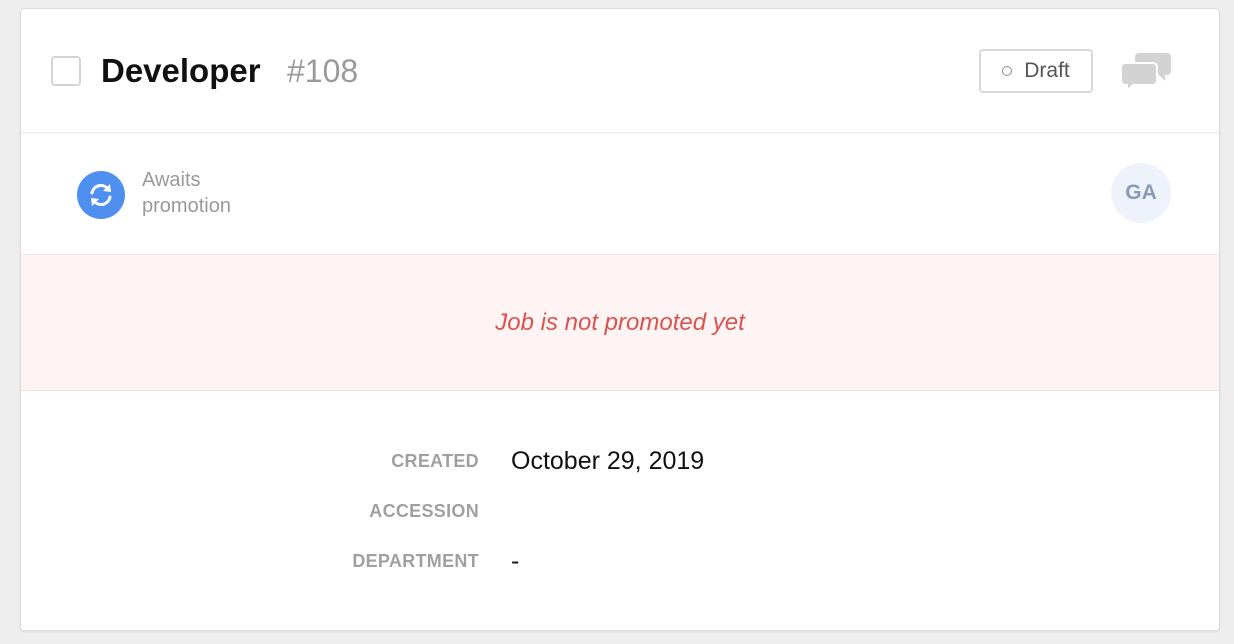 The width and height of the screenshot is (1234, 644). I want to click on status-dot-icon, so click(1007, 71).